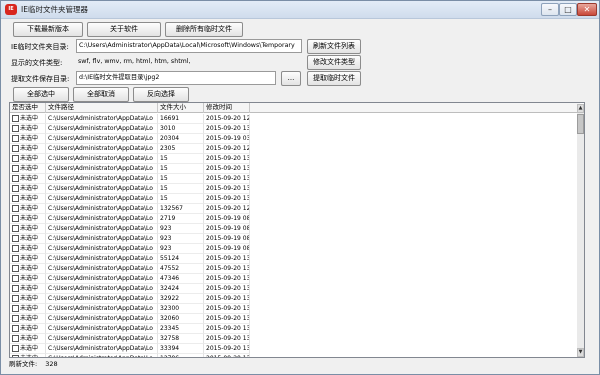 The width and height of the screenshot is (600, 375). What do you see at coordinates (181, 108) in the screenshot?
I see `header-size: 文件大小` at bounding box center [181, 108].